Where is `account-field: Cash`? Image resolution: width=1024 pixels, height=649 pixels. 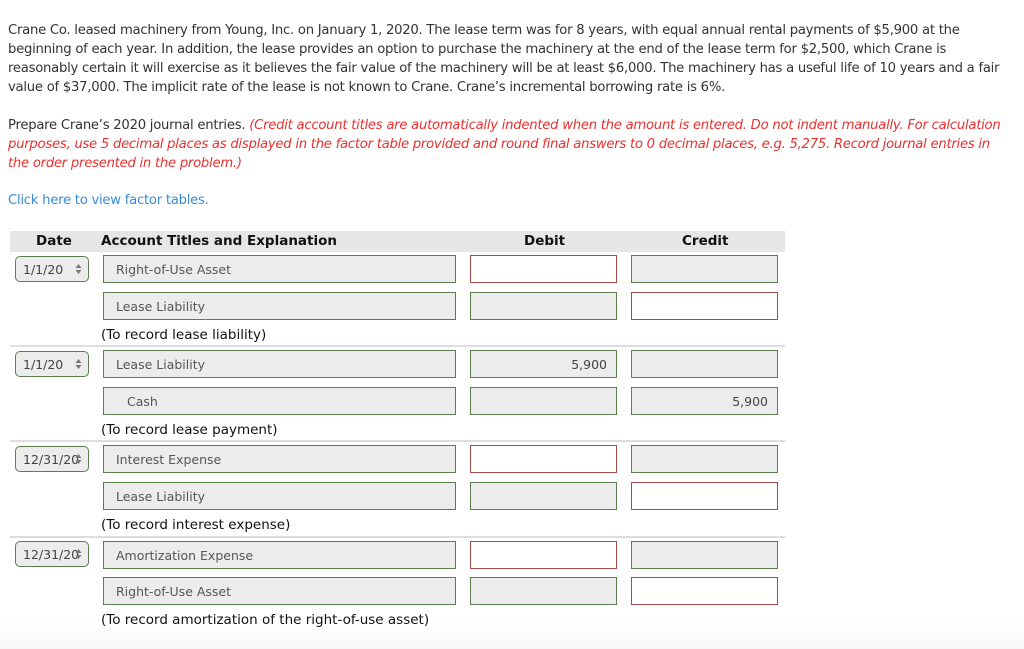 account-field: Cash is located at coordinates (279, 401).